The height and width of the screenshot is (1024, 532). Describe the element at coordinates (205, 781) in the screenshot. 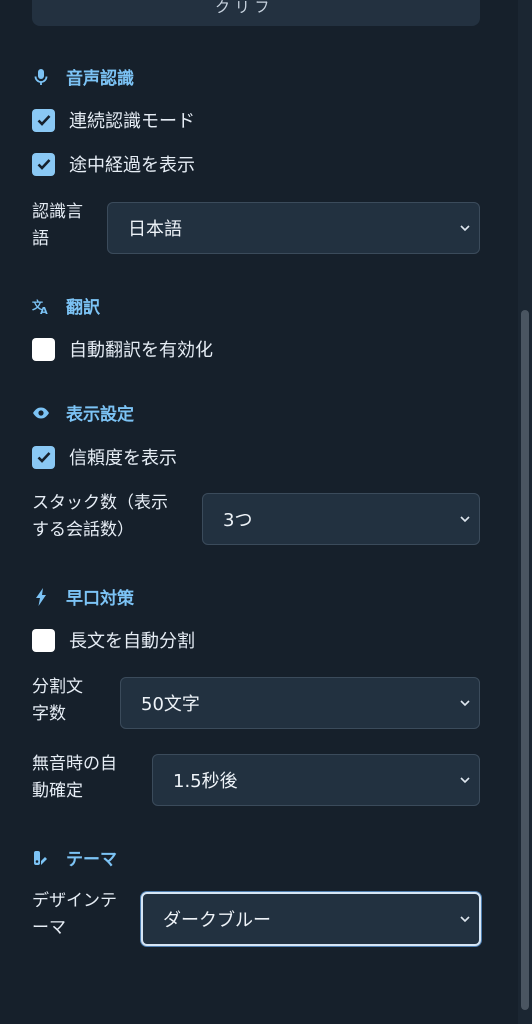

I see `silence-timeout-select-value: 1.5秒後` at that location.